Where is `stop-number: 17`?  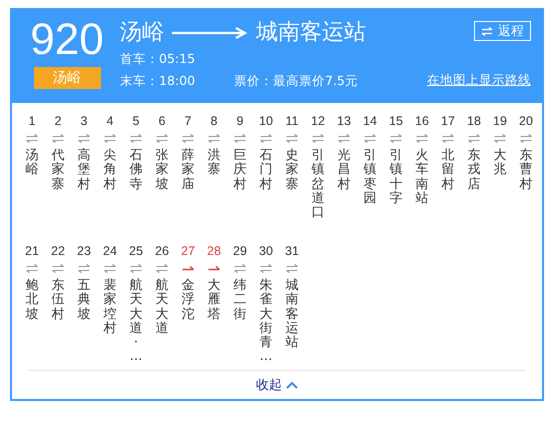 stop-number: 17 is located at coordinates (448, 121).